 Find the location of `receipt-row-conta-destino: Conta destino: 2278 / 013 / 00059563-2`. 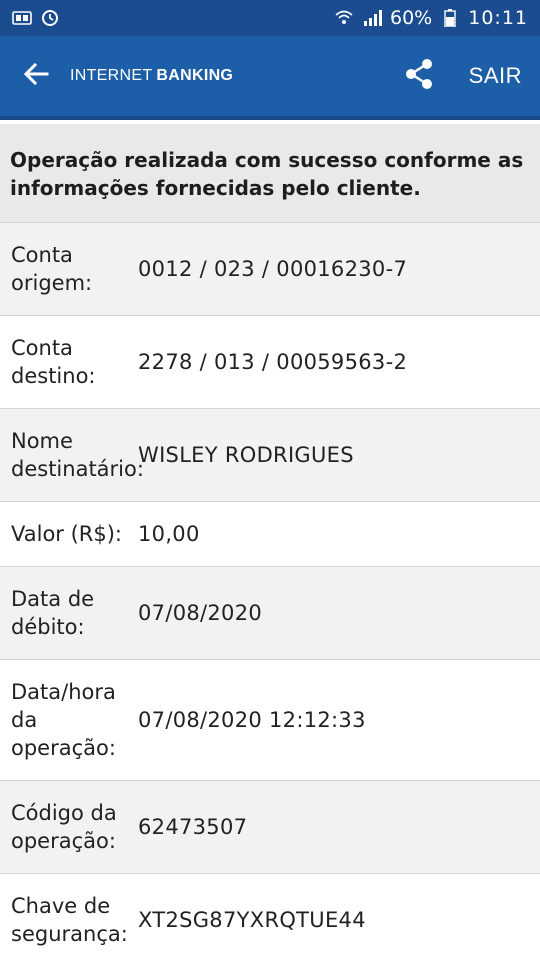

receipt-row-conta-destino: Conta destino: 2278 / 013 / 00059563-2 is located at coordinates (270, 362).